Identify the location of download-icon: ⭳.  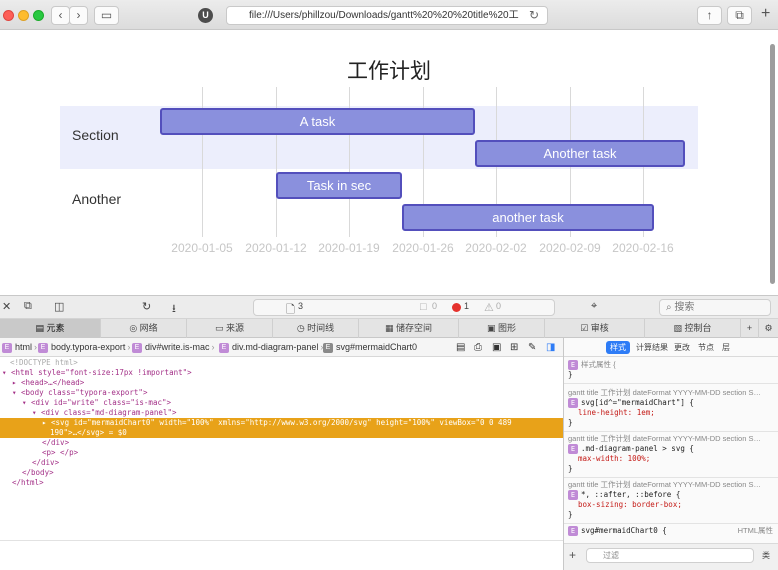
(174, 309).